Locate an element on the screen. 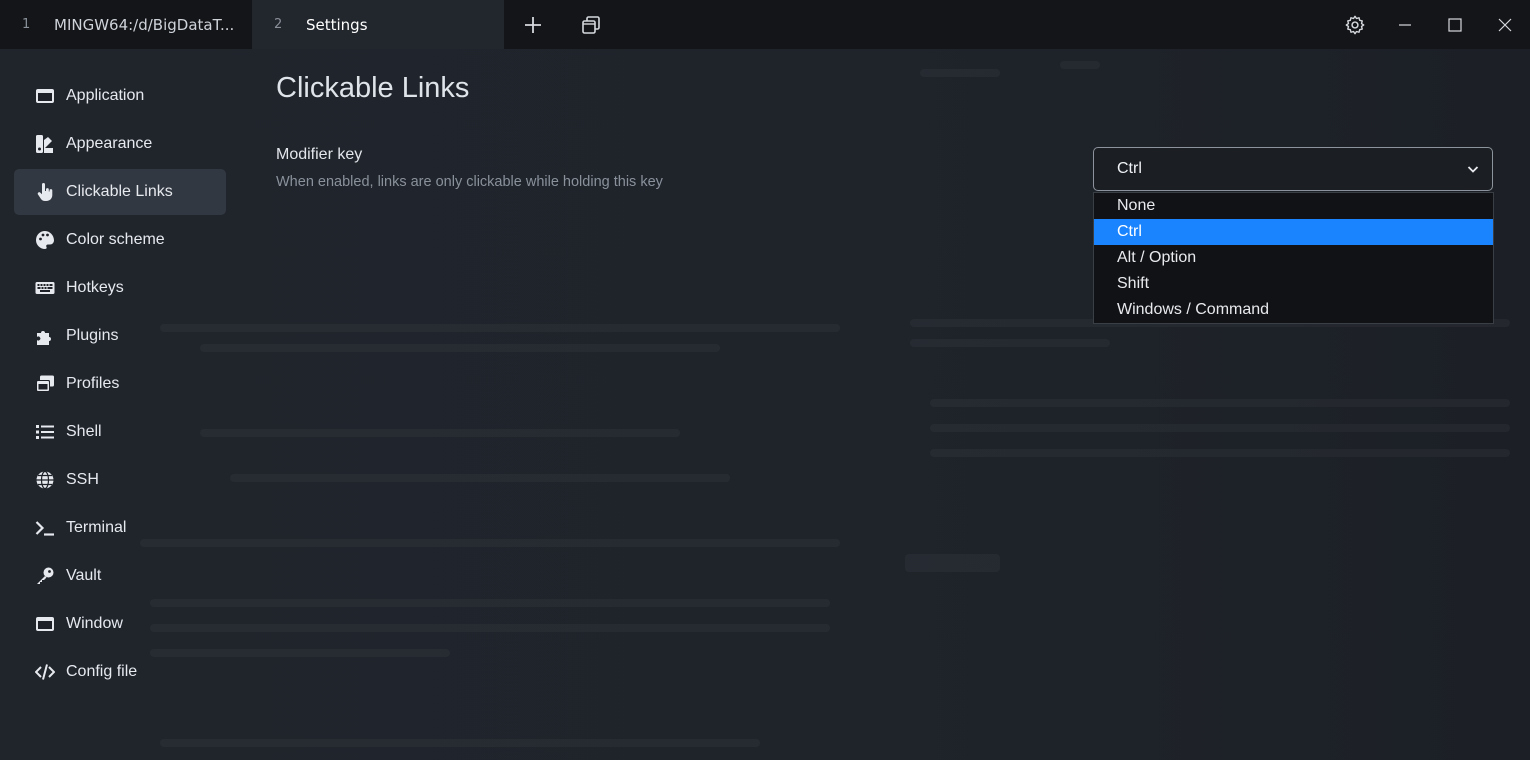 This screenshot has height=760, width=1530. sidebar-item-window: Window is located at coordinates (120, 624).